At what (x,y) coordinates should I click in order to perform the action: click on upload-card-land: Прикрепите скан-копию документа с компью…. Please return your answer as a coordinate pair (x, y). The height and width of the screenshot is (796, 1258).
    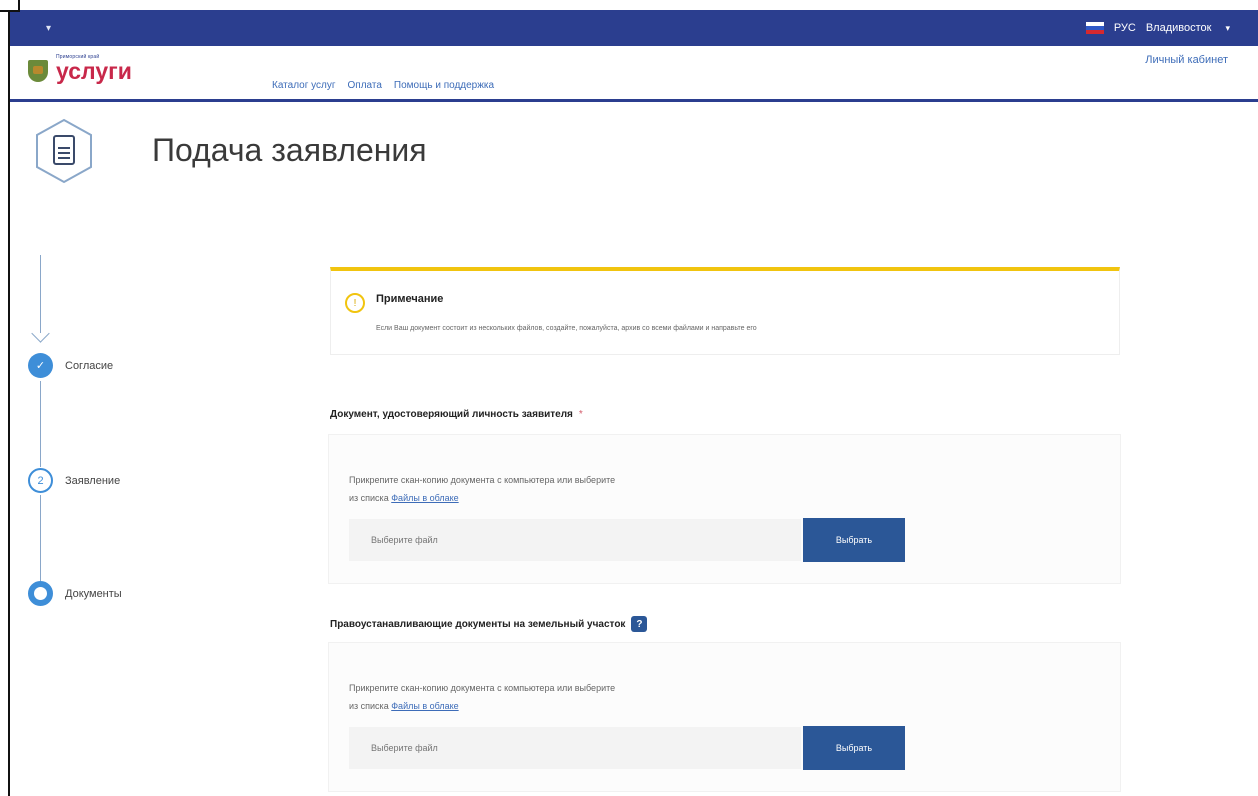
    Looking at the image, I should click on (724, 717).